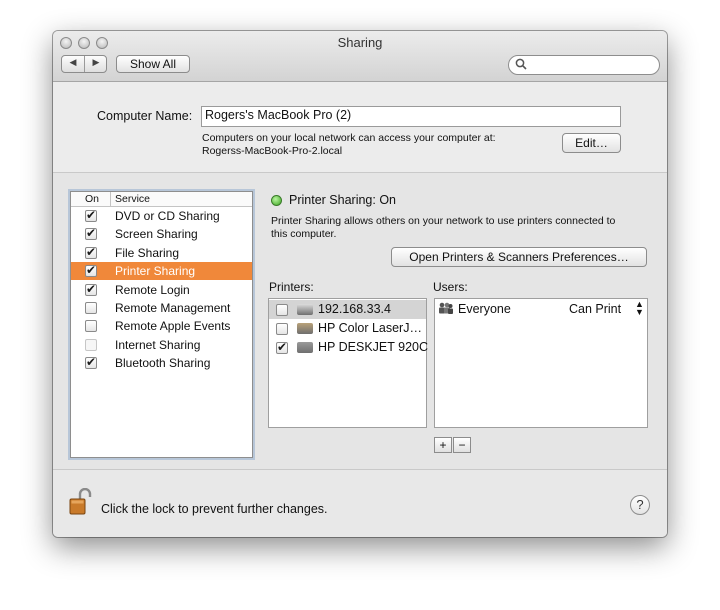  What do you see at coordinates (73, 62) in the screenshot?
I see `back-button: ◀` at bounding box center [73, 62].